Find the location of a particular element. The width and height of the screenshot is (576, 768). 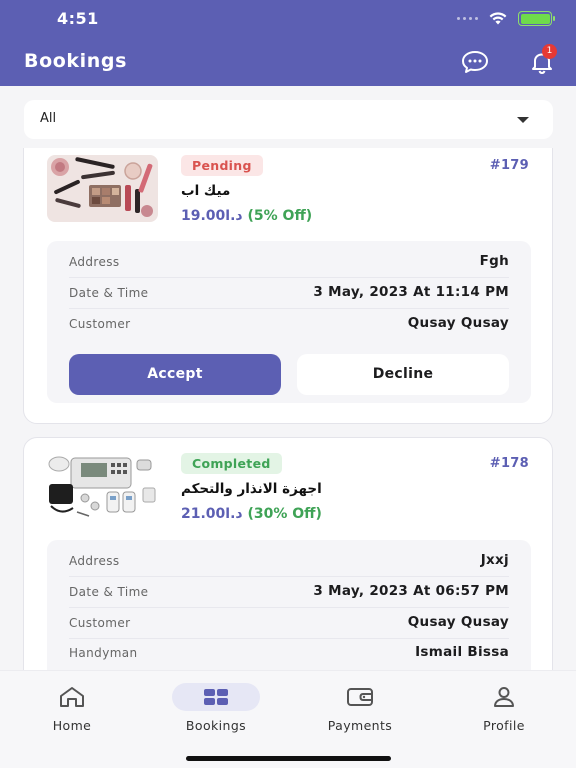

tab-bookings: Bookings is located at coordinates (216, 708).